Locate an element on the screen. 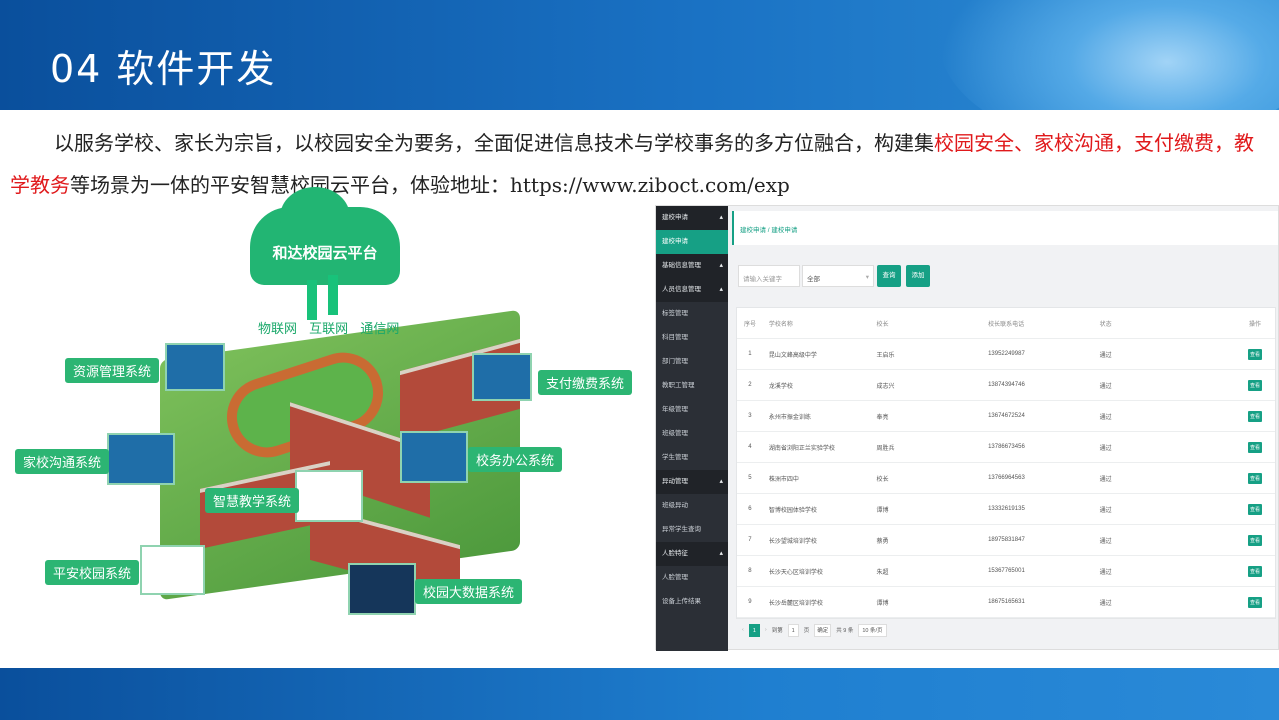 The width and height of the screenshot is (1279, 720). sidebar-item: 异常学生查询 is located at coordinates (692, 530).